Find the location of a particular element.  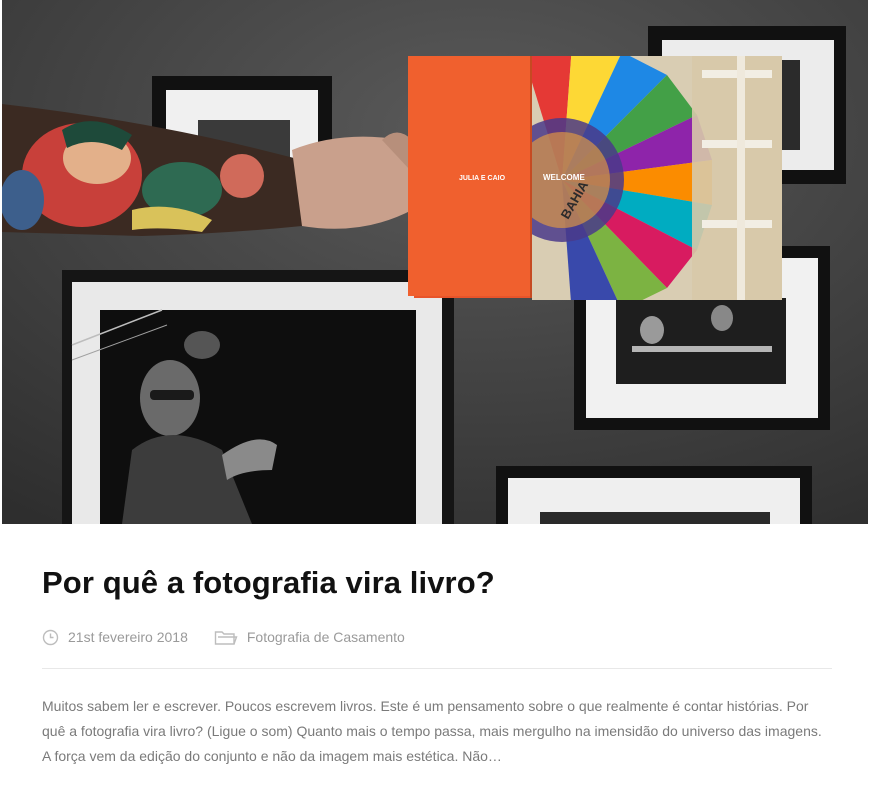

post-category: Fotografia de Casamento is located at coordinates (309, 637).